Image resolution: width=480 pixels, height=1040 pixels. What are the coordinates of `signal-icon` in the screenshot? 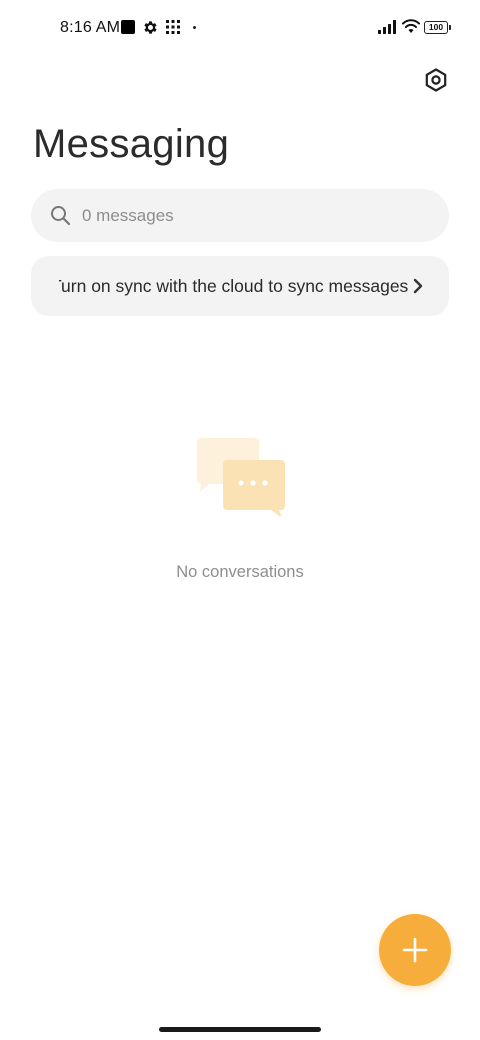 It's located at (387, 27).